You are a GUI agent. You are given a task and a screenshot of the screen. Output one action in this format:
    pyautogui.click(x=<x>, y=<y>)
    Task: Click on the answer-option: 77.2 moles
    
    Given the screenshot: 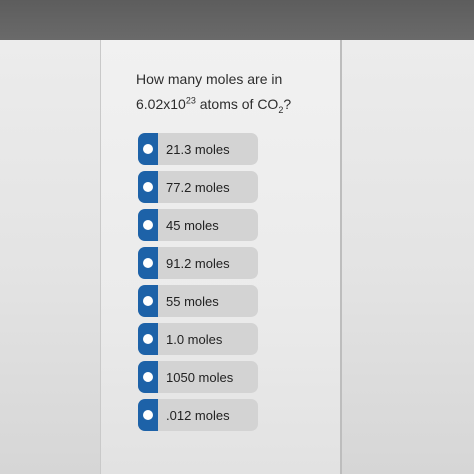 What is the action you would take?
    pyautogui.click(x=198, y=187)
    